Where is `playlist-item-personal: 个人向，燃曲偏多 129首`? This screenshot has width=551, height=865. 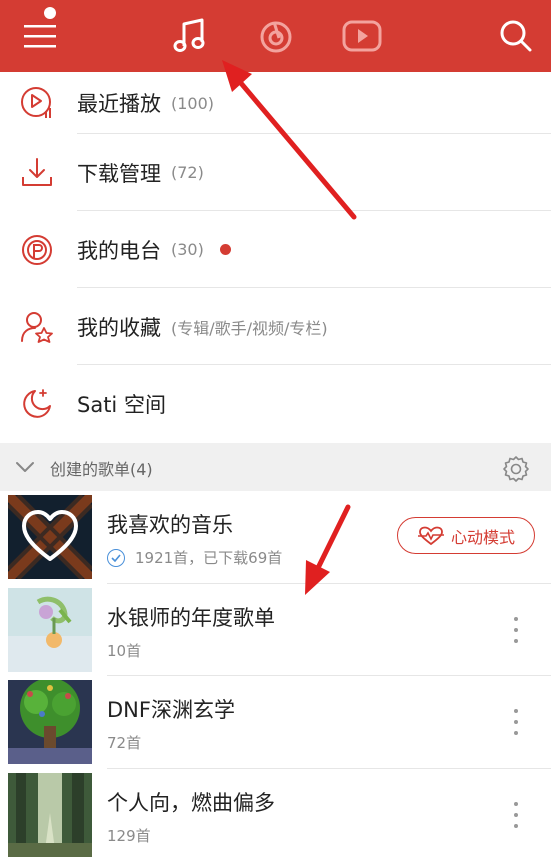
playlist-item-personal: 个人向，燃曲偏多 129首 is located at coordinates (275, 815).